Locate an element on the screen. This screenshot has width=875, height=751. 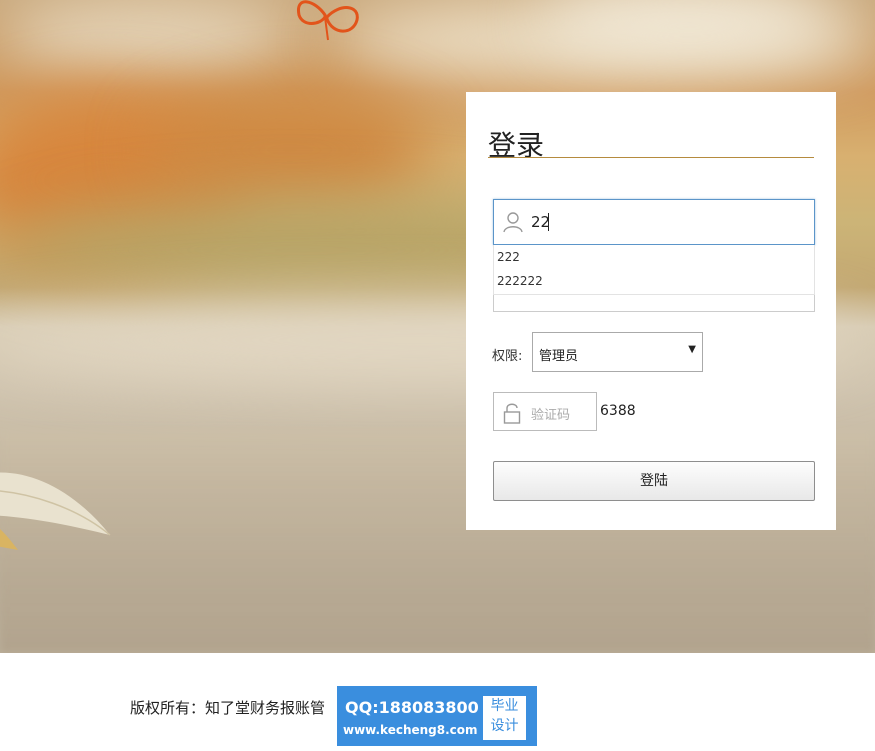
watermark-banner: QQ:188083800 www.kecheng8.com 毕业 设计 is located at coordinates (437, 716).